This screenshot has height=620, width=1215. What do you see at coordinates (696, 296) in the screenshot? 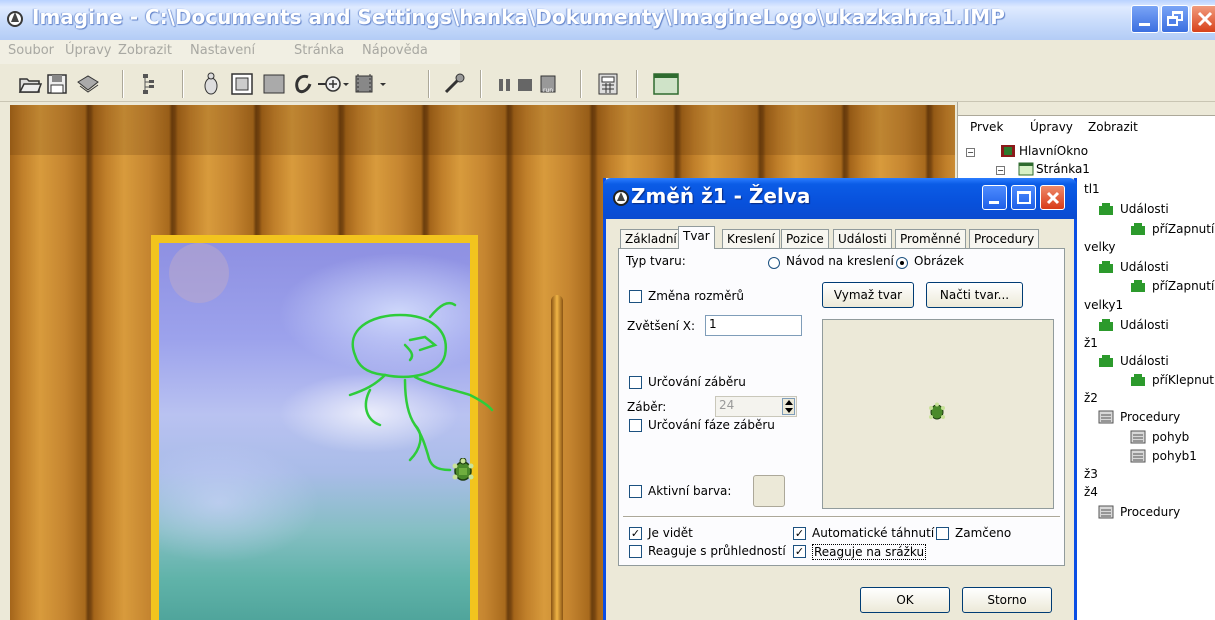
I see `resize-label: Změna rozměrů` at bounding box center [696, 296].